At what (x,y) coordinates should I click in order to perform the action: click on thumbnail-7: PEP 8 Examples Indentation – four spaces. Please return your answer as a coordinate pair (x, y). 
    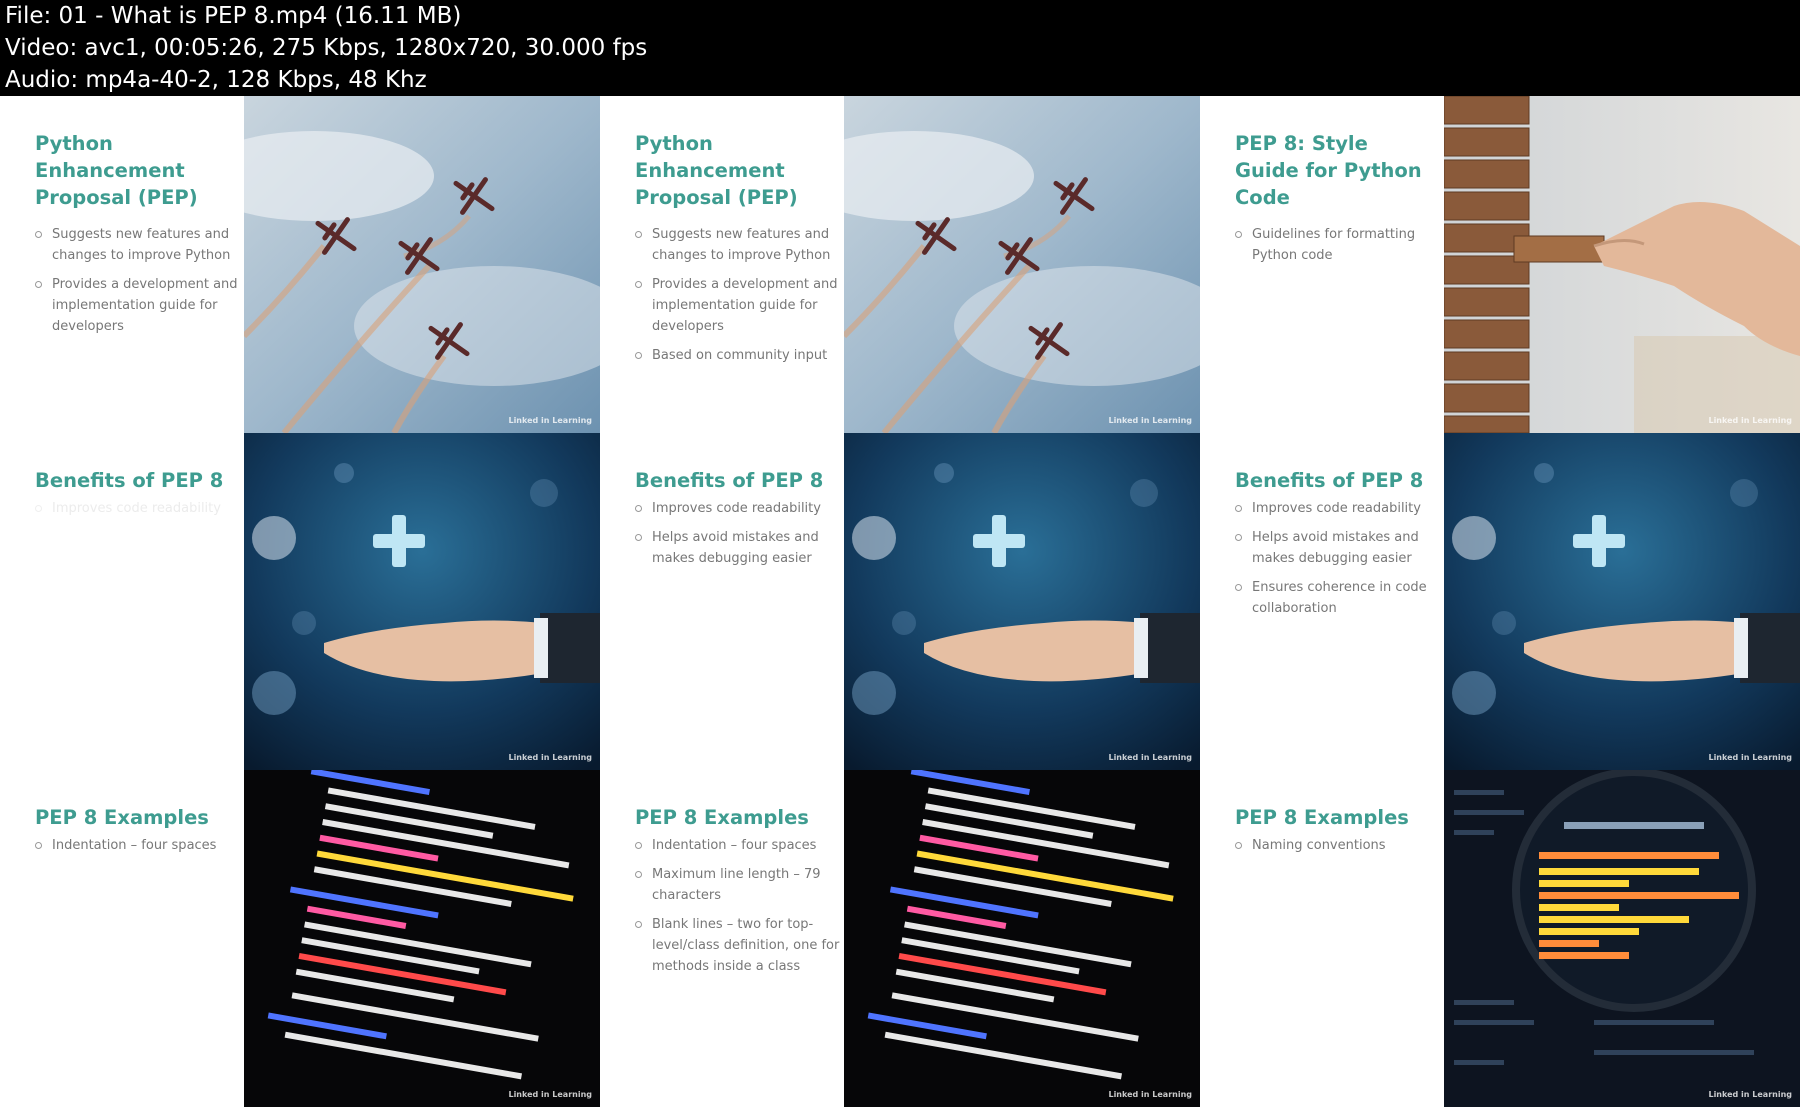
    Looking at the image, I should click on (300, 938).